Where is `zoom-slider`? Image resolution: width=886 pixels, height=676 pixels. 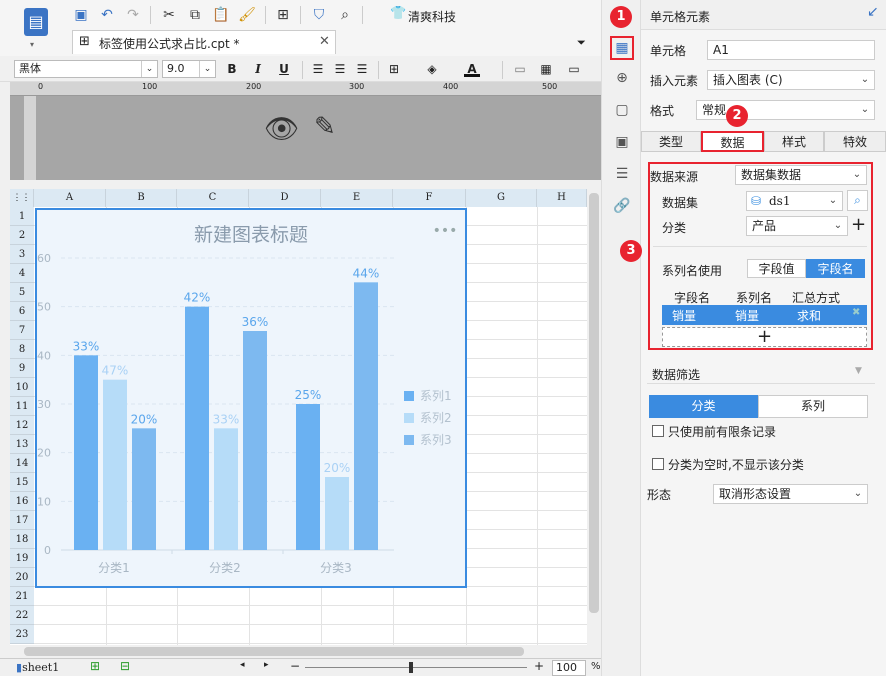
zoom-slider is located at coordinates (416, 667).